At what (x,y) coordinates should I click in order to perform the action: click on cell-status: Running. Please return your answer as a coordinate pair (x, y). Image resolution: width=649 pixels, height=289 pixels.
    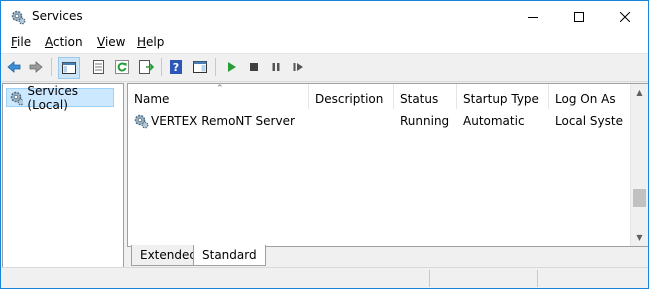
    Looking at the image, I should click on (425, 121).